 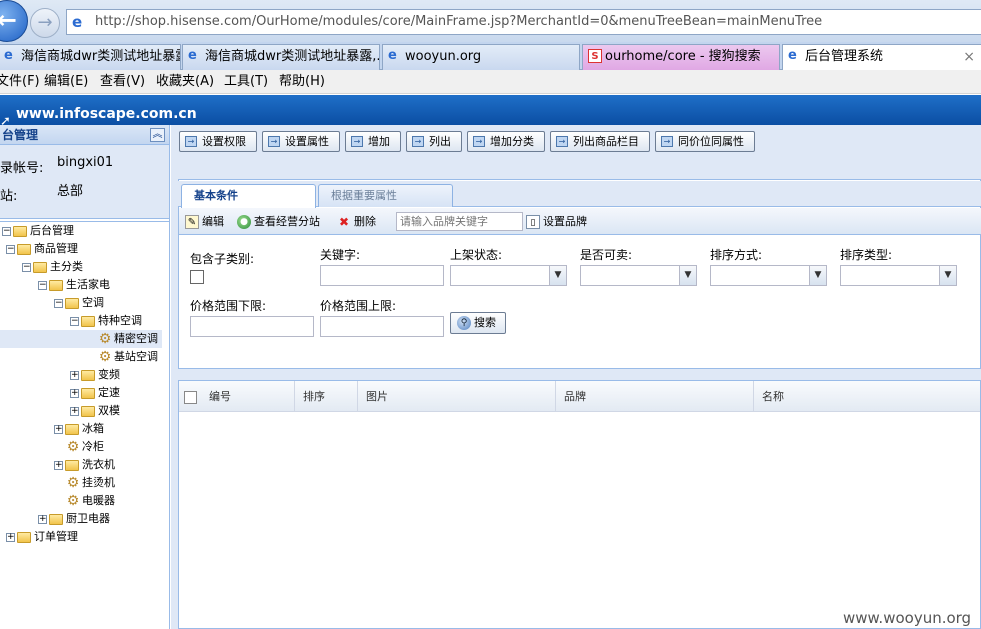 What do you see at coordinates (579, 194) in the screenshot?
I see `condition-tabs: 基本条件 根据重要属性` at bounding box center [579, 194].